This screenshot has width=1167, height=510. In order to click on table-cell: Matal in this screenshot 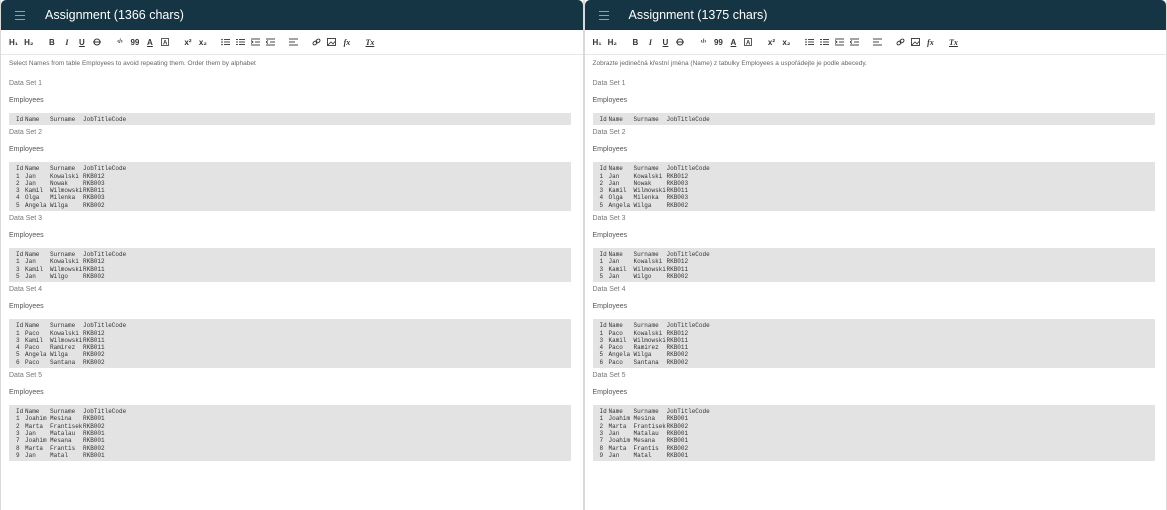, I will do `click(642, 455)`.